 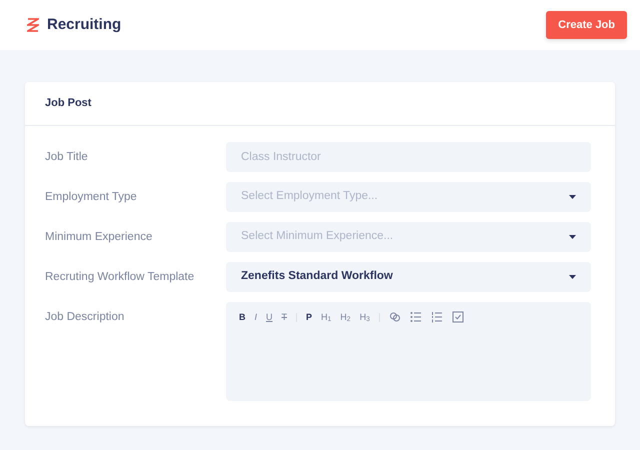 I want to click on format-button: H$_{3}$, so click(x=365, y=317).